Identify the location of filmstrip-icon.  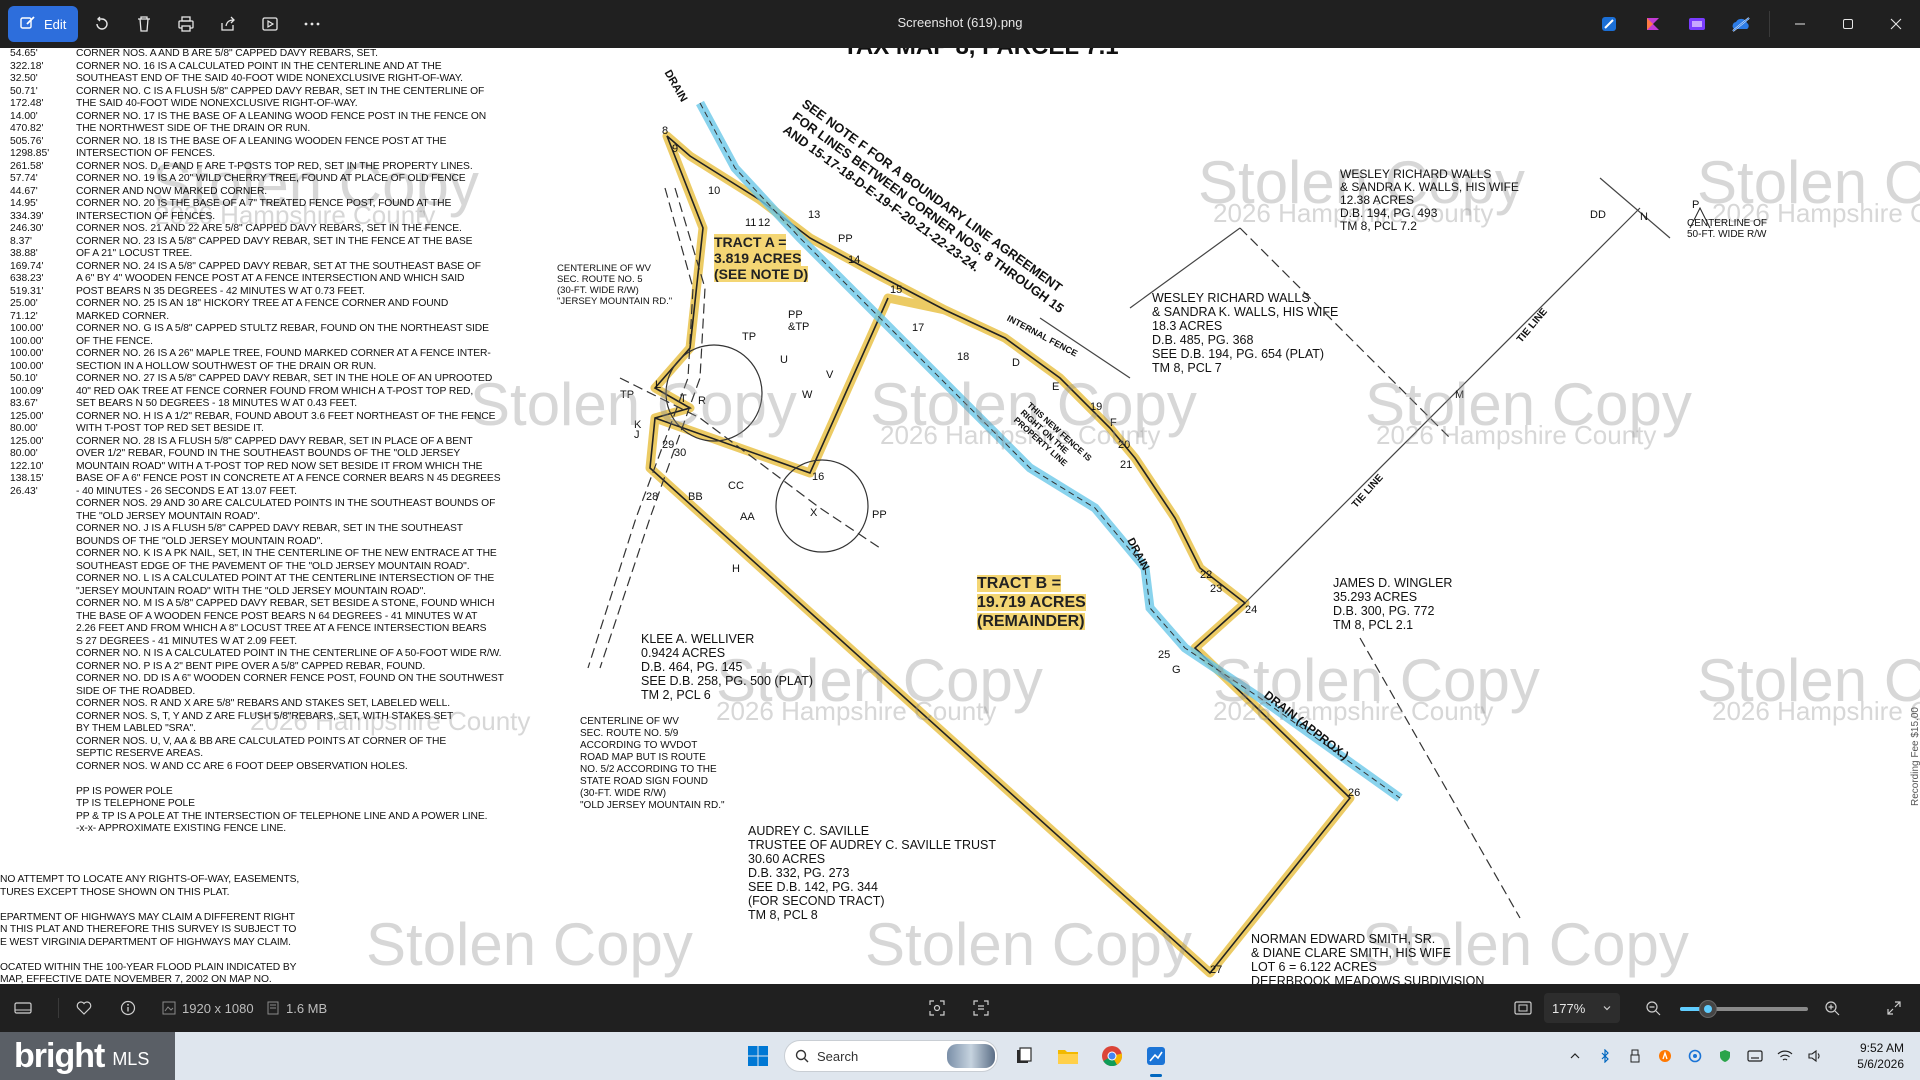
(23, 1008).